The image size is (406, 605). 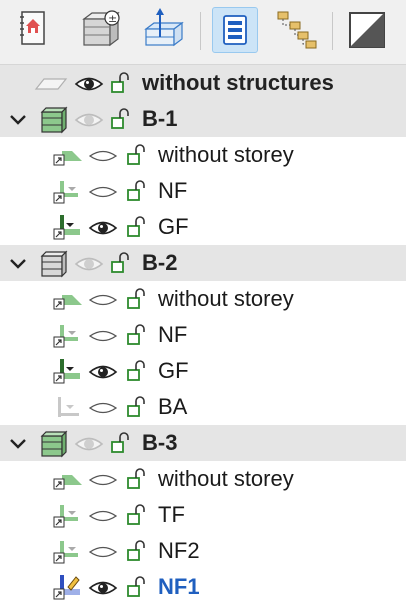 I want to click on list-view-button, so click(x=235, y=30).